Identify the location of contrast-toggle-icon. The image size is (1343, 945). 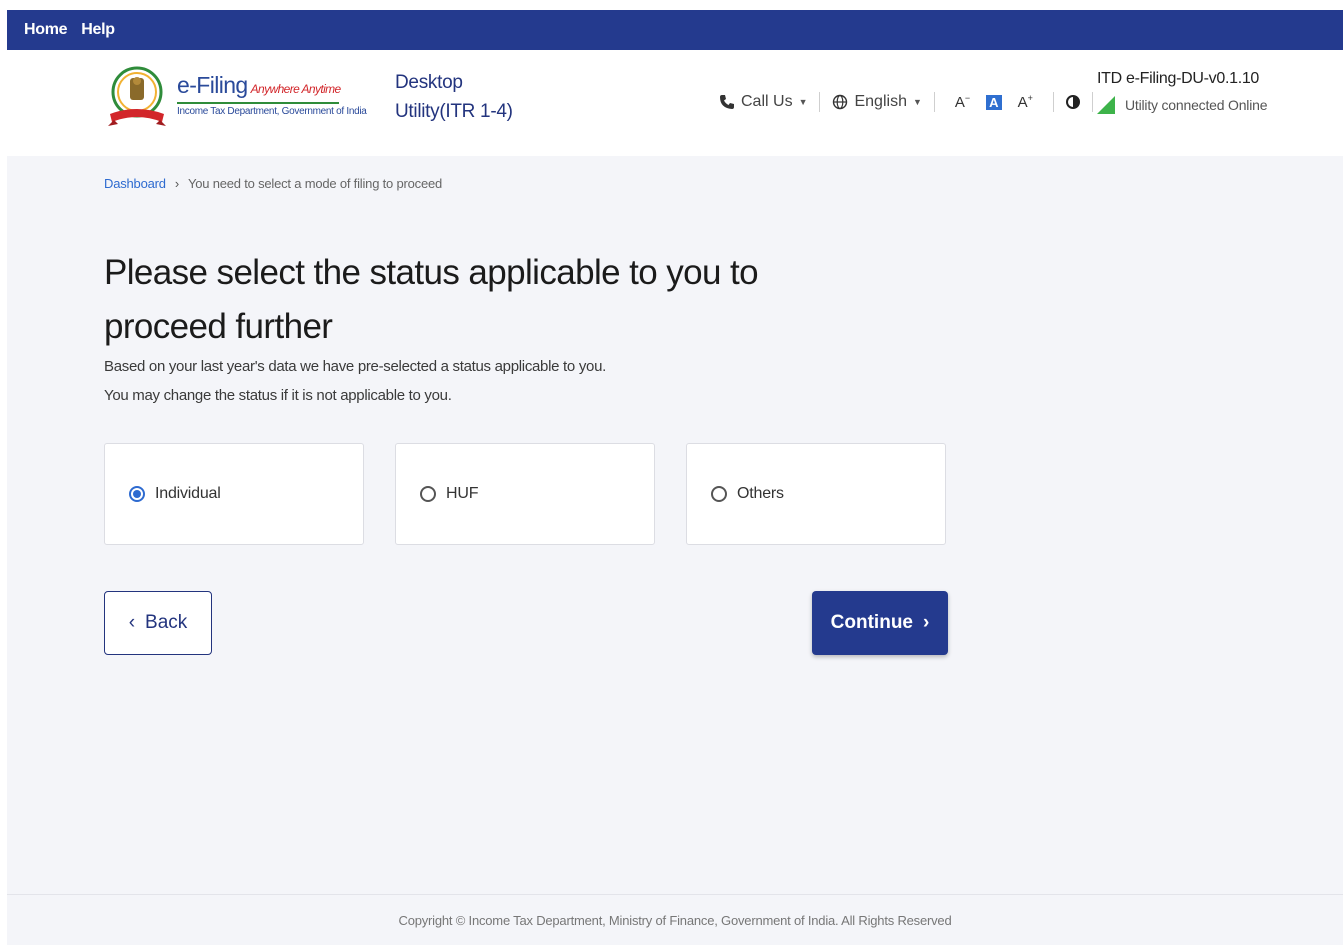
(1072, 102).